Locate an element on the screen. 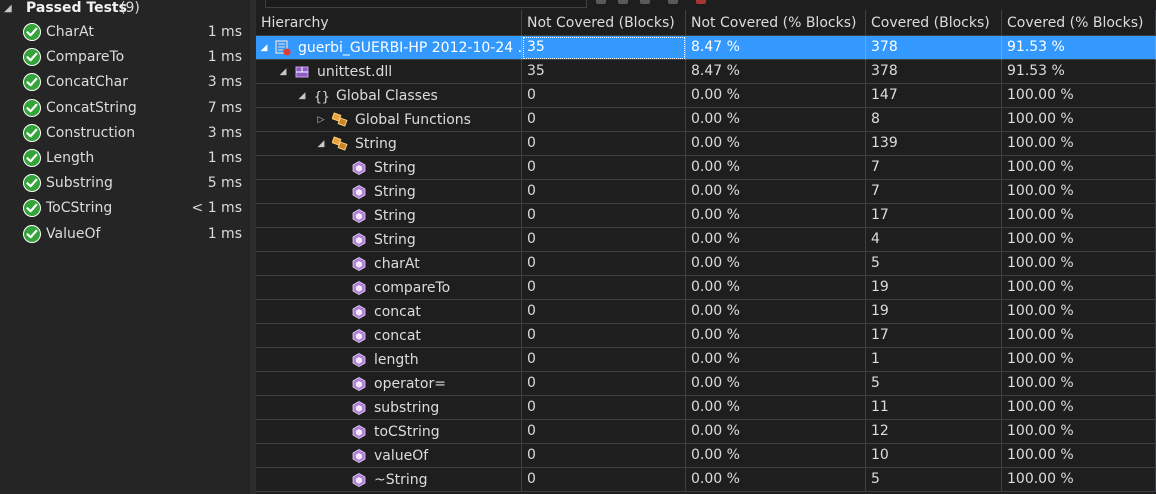  column-header-covered-blocks: Covered (Blocks) is located at coordinates (934, 23).